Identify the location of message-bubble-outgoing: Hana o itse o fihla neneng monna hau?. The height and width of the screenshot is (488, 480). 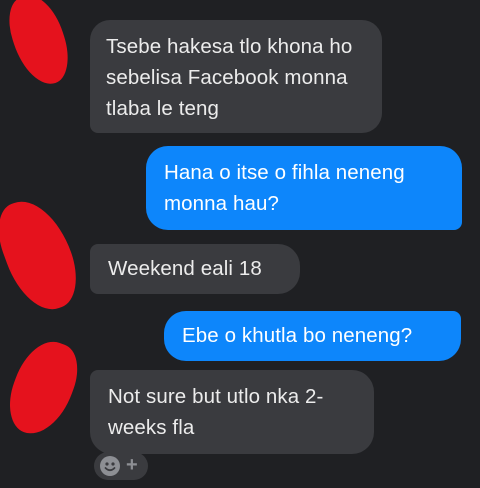
(304, 188).